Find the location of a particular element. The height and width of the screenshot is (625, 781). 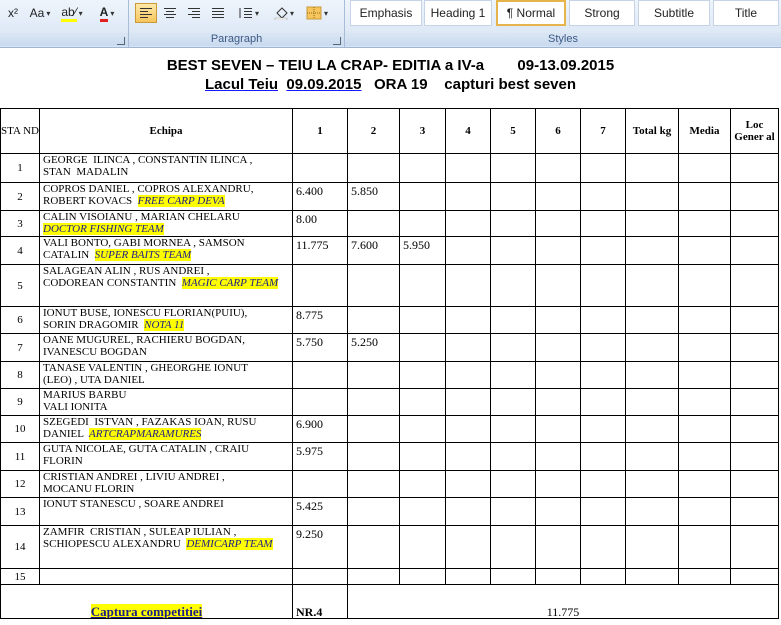

style-title: Title is located at coordinates (746, 13).